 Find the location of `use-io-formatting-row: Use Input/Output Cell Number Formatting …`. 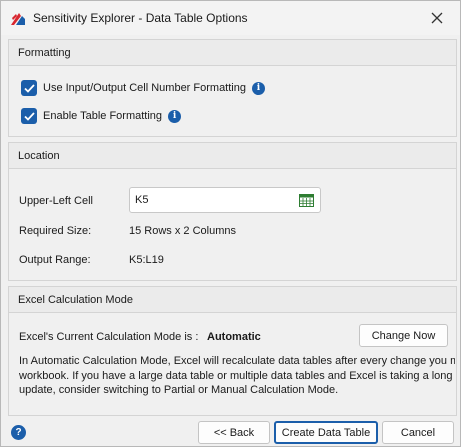

use-io-formatting-row: Use Input/Output Cell Number Formatting … is located at coordinates (143, 88).